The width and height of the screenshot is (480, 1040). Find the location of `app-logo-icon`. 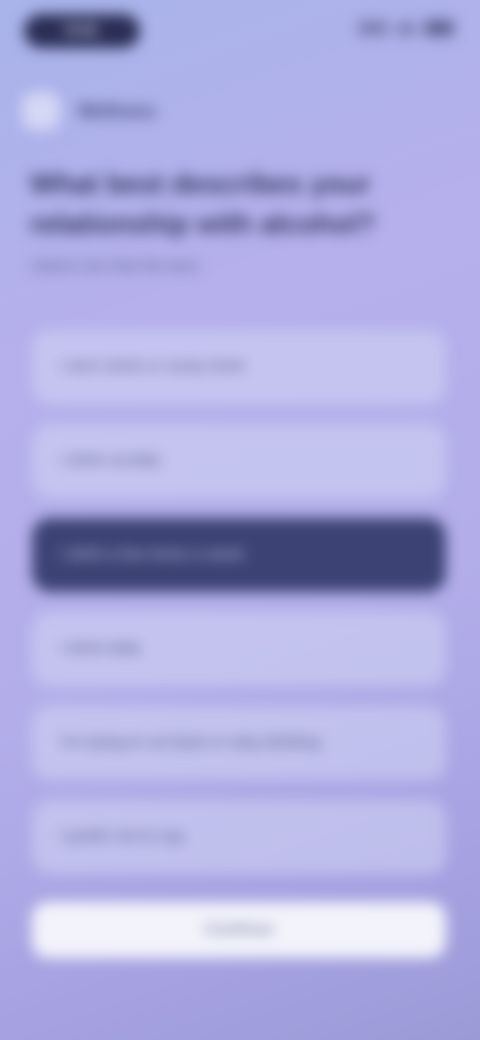

app-logo-icon is located at coordinates (41, 111).